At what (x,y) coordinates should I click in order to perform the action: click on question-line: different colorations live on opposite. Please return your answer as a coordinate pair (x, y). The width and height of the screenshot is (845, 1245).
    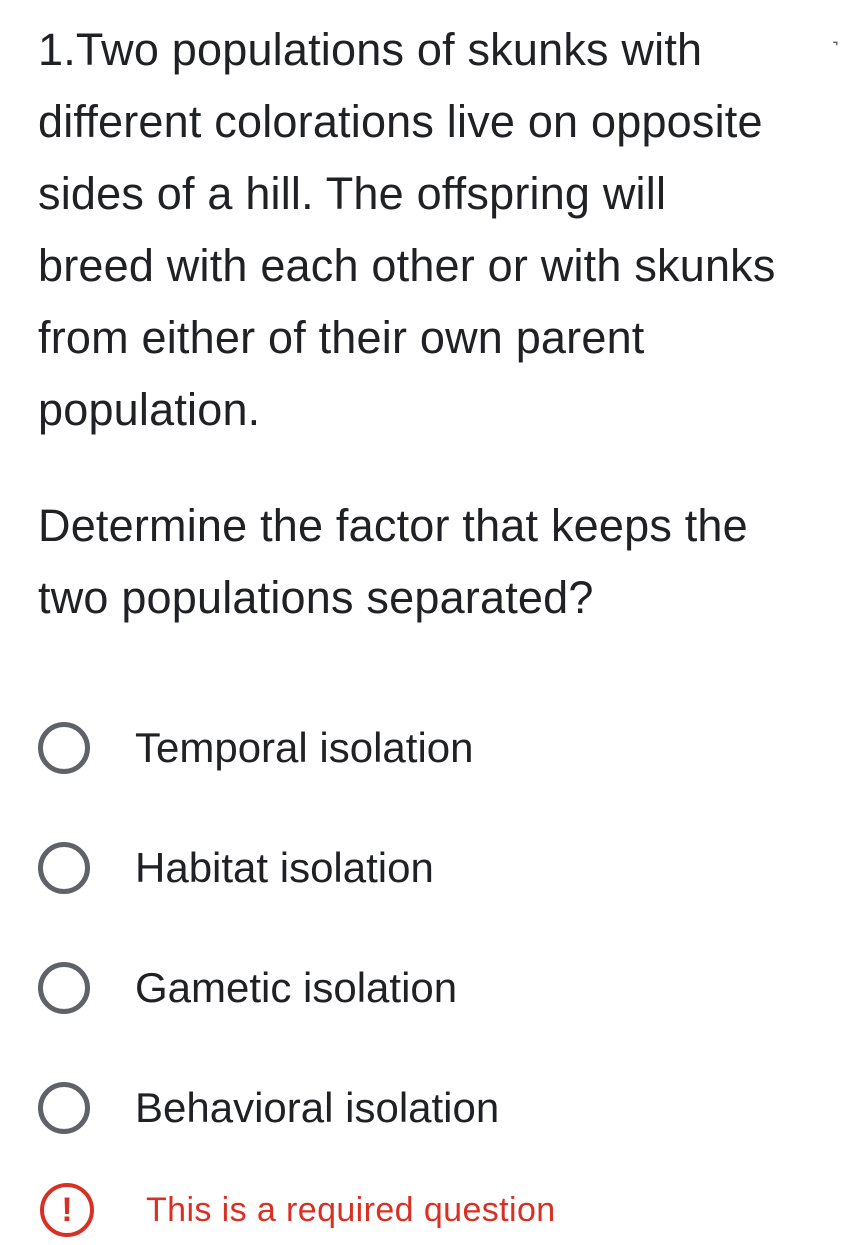
    Looking at the image, I should click on (400, 121).